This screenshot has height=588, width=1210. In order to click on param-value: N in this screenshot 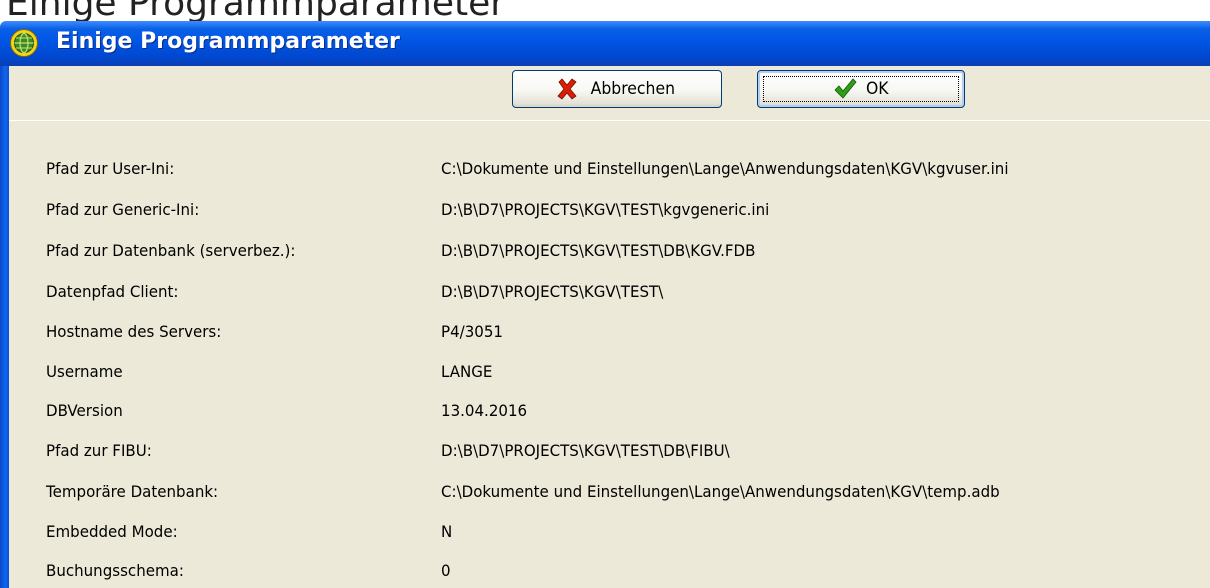, I will do `click(447, 531)`.